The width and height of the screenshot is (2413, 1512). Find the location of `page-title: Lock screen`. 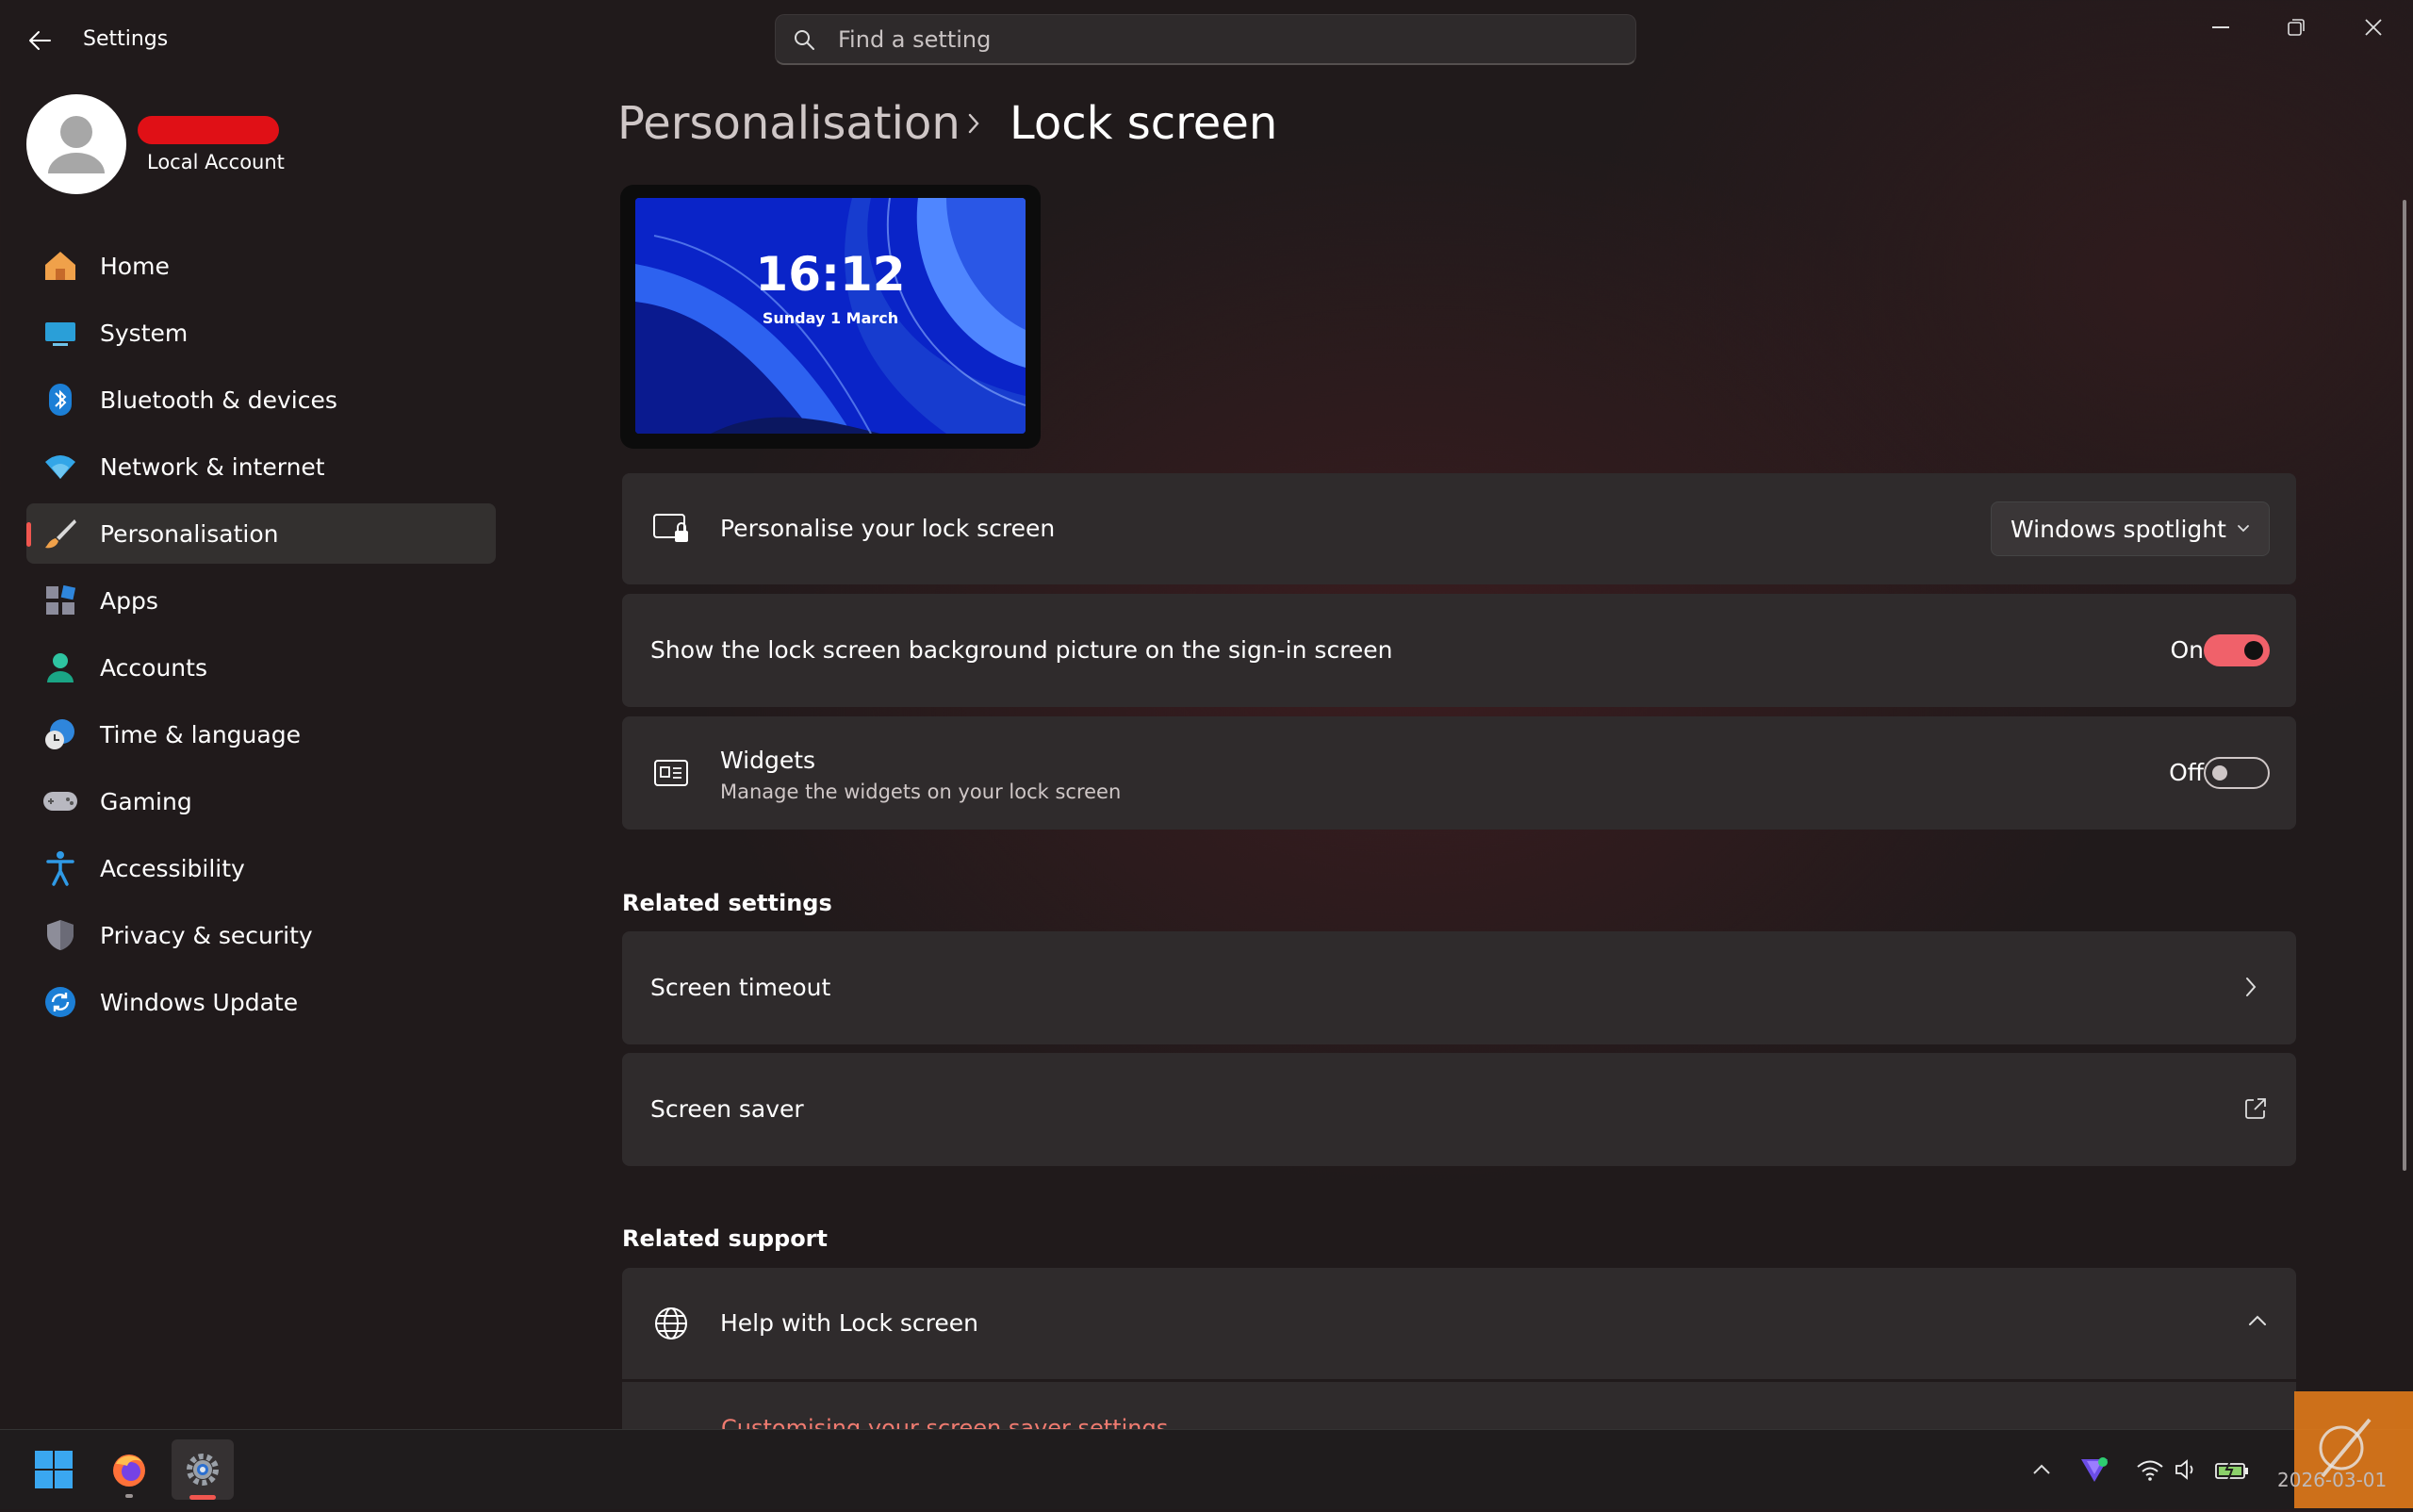

page-title: Lock screen is located at coordinates (1144, 124).